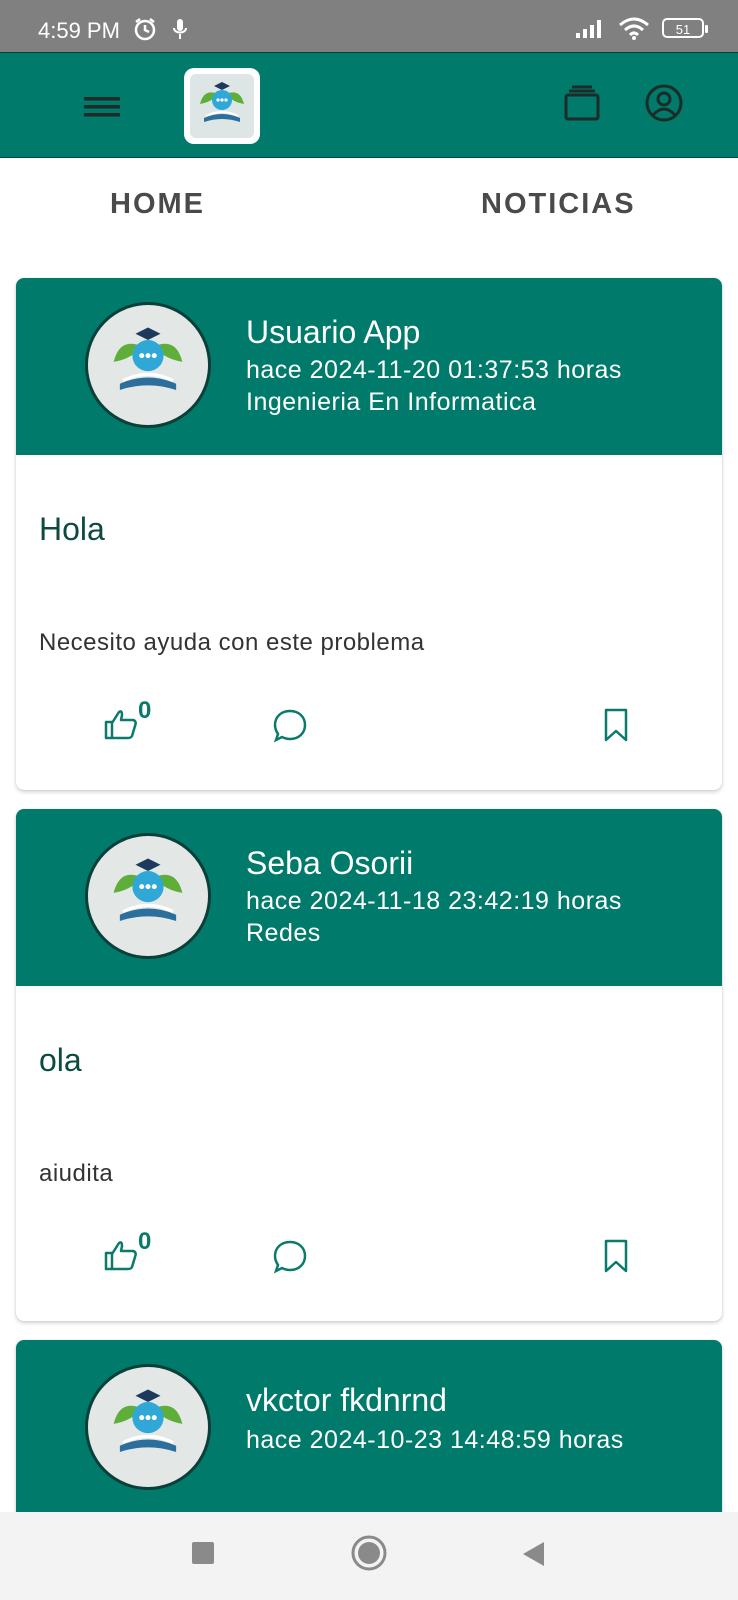  Describe the element at coordinates (72, 529) in the screenshot. I see `post-title: Hola` at that location.